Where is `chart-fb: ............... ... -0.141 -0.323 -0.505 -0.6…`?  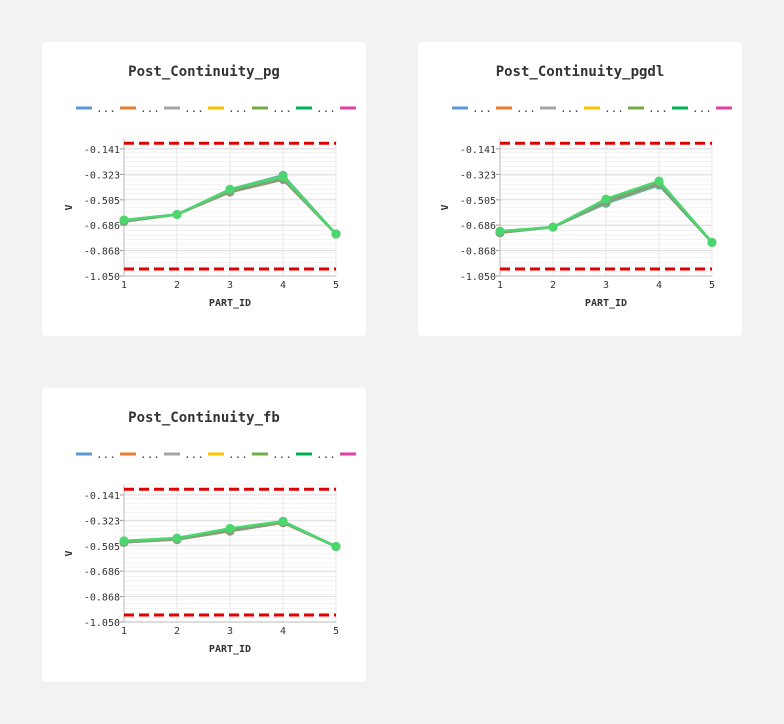 chart-fb: ............... ... -0.141 -0.323 -0.505 -0.6… is located at coordinates (210, 551).